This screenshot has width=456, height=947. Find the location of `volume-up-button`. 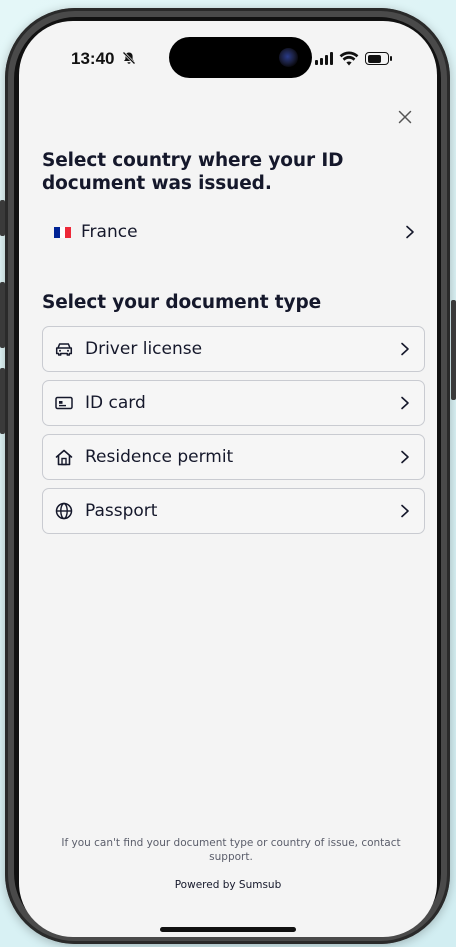

volume-up-button is located at coordinates (2, 315).